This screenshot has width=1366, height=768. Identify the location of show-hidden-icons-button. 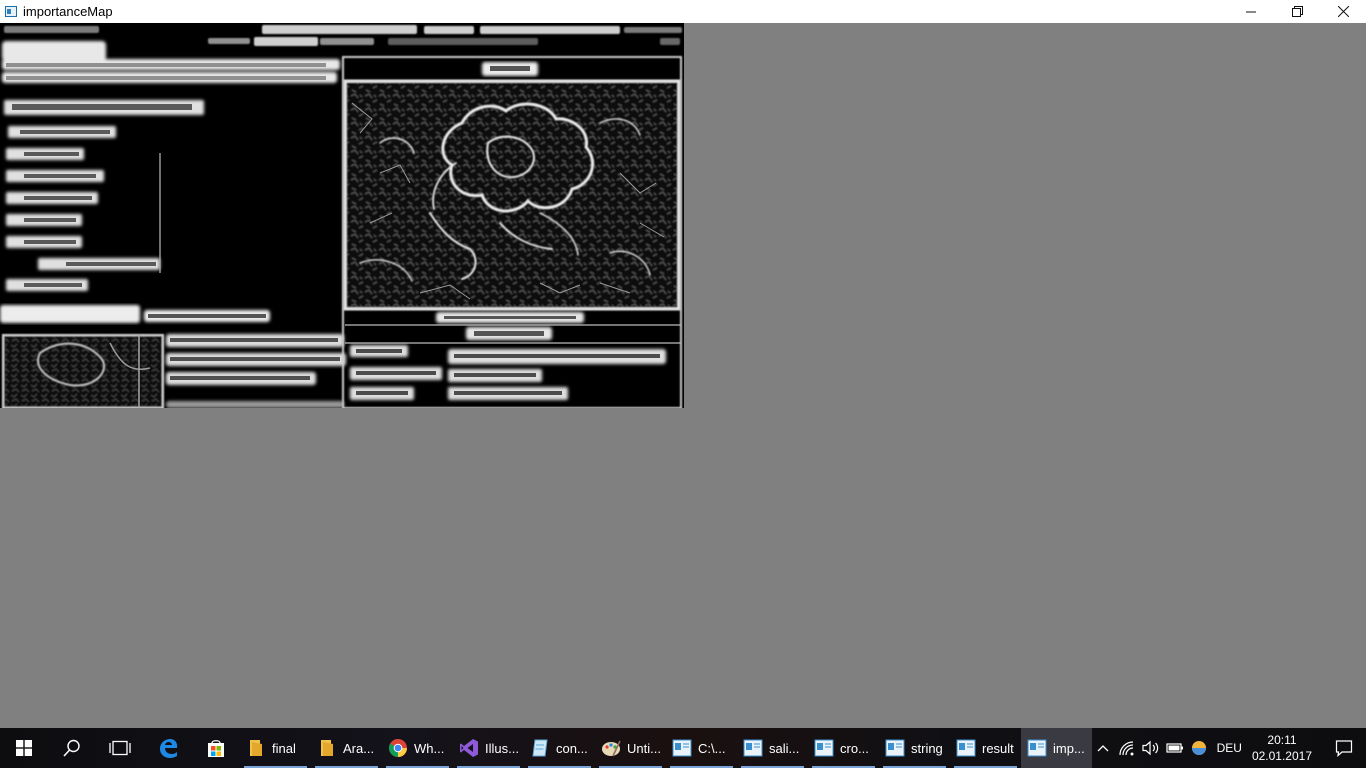
(1103, 748).